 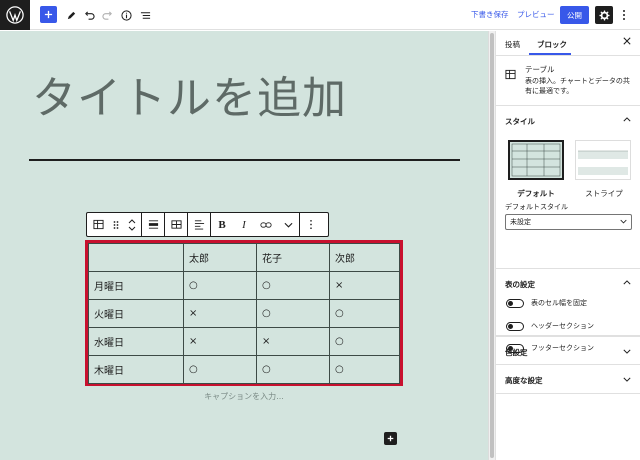 I want to click on table-row: 火曜日 × ○ ○, so click(x=244, y=313).